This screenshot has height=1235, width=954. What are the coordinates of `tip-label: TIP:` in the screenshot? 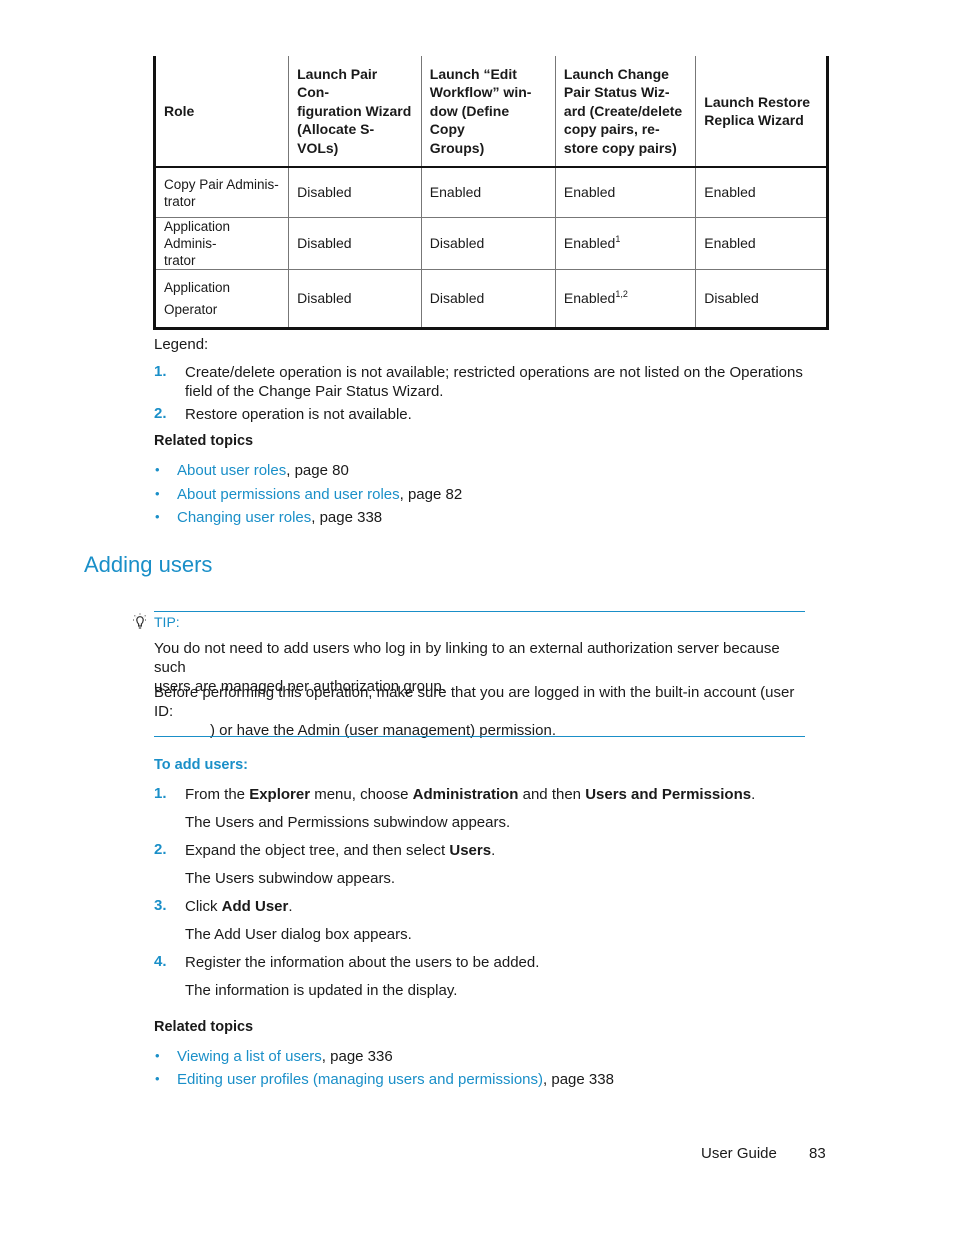 It's located at (167, 622).